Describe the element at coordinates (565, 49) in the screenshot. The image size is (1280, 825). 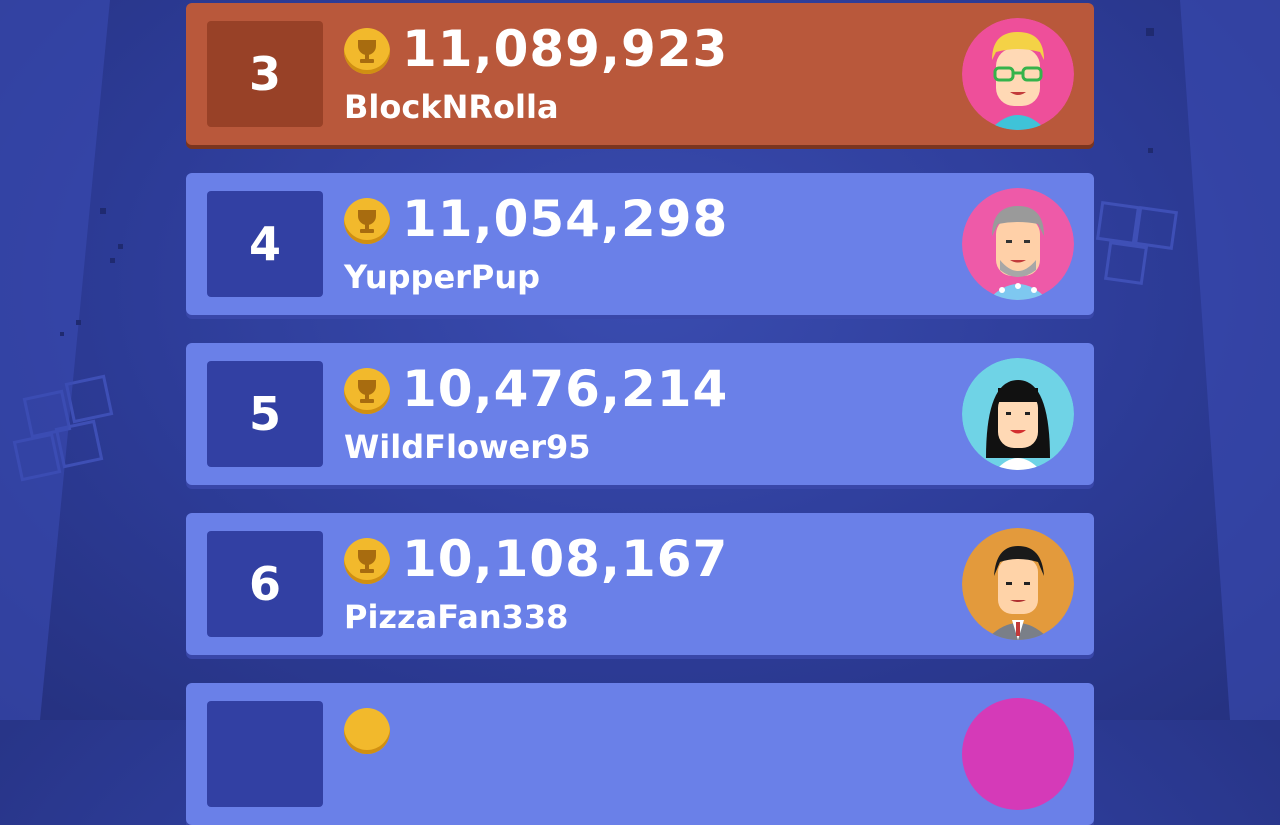
I see `score-value: 11,089,923` at that location.